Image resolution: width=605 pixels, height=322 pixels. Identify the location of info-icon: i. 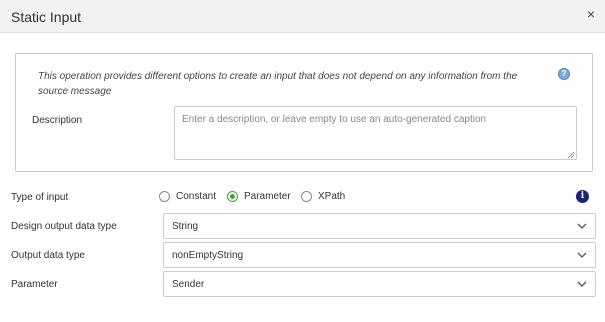
(582, 196).